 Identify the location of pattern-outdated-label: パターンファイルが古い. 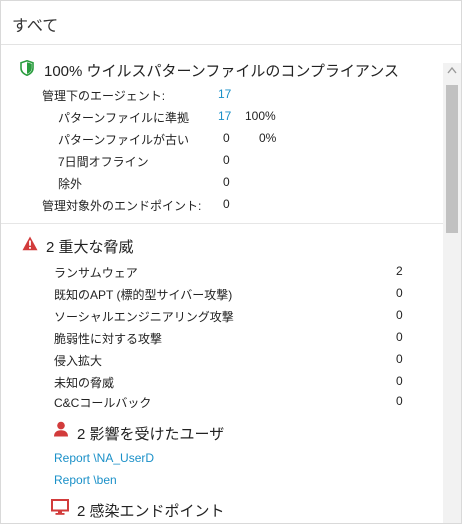
(124, 140).